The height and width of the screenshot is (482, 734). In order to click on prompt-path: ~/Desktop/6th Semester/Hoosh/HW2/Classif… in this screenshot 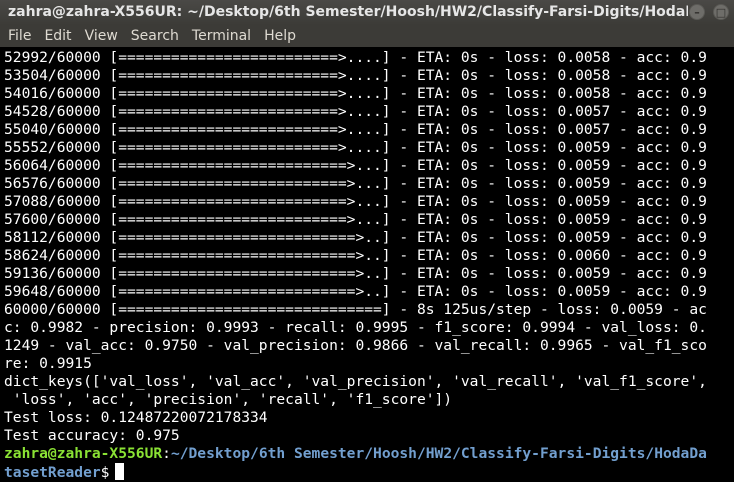, I will do `click(438, 453)`.